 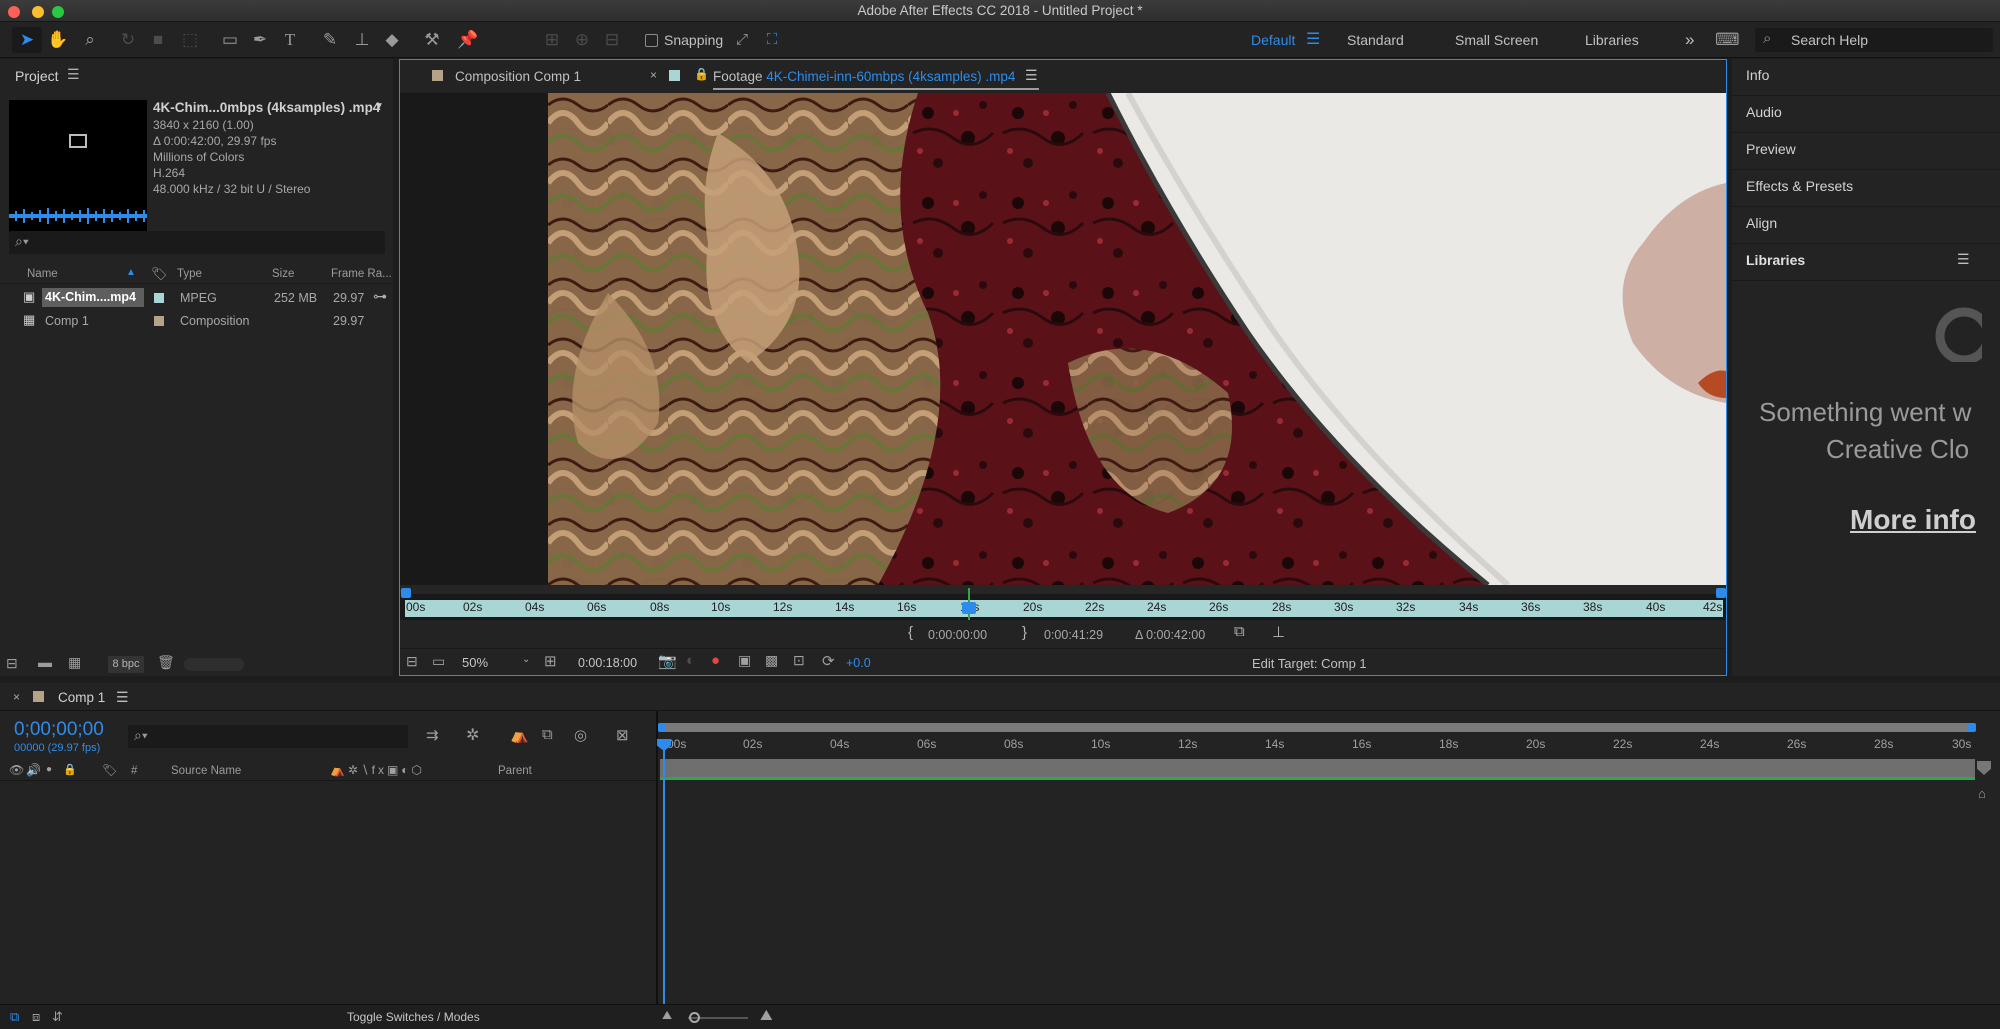 I want to click on zoom-dropdown: 50% ⌄, so click(x=496, y=662).